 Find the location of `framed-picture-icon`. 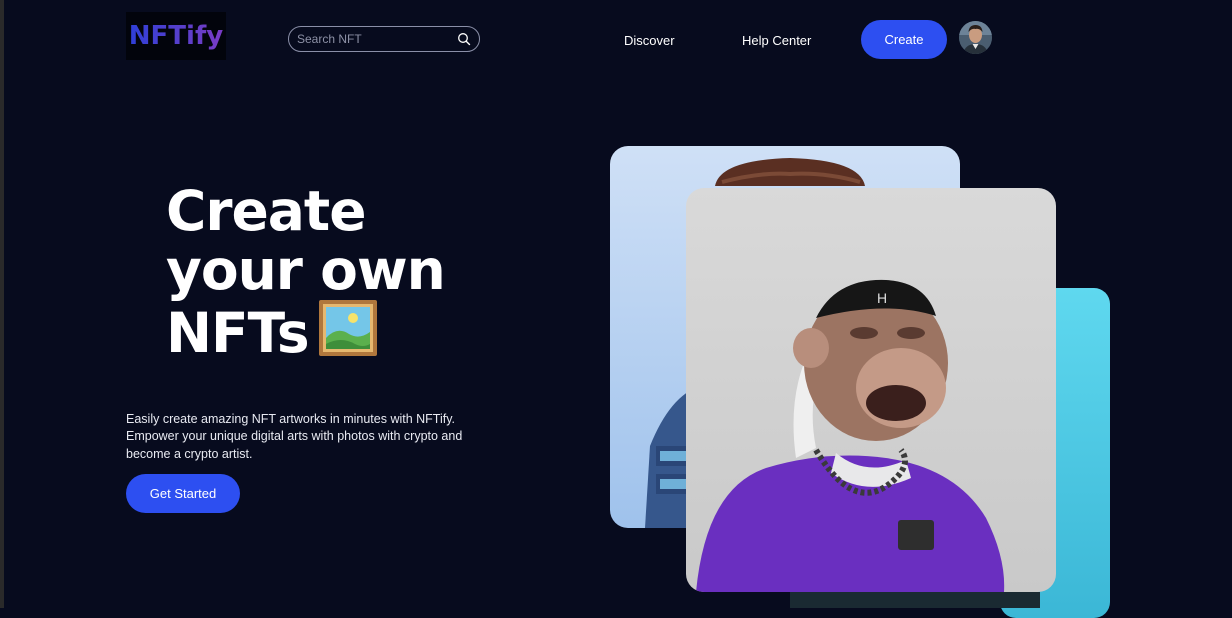

framed-picture-icon is located at coordinates (347, 328).